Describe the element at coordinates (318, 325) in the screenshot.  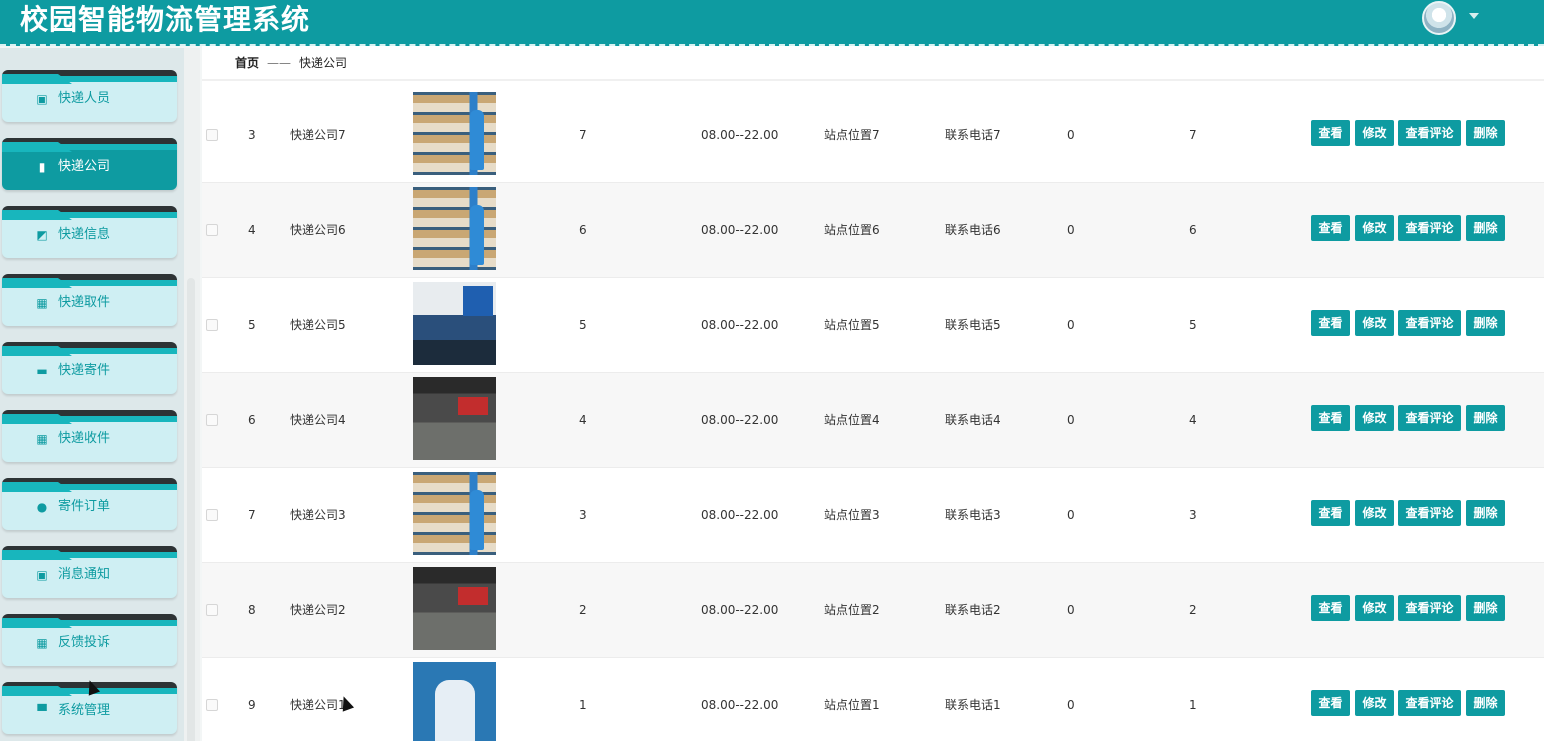
I see `company-name: 快递公司5` at that location.